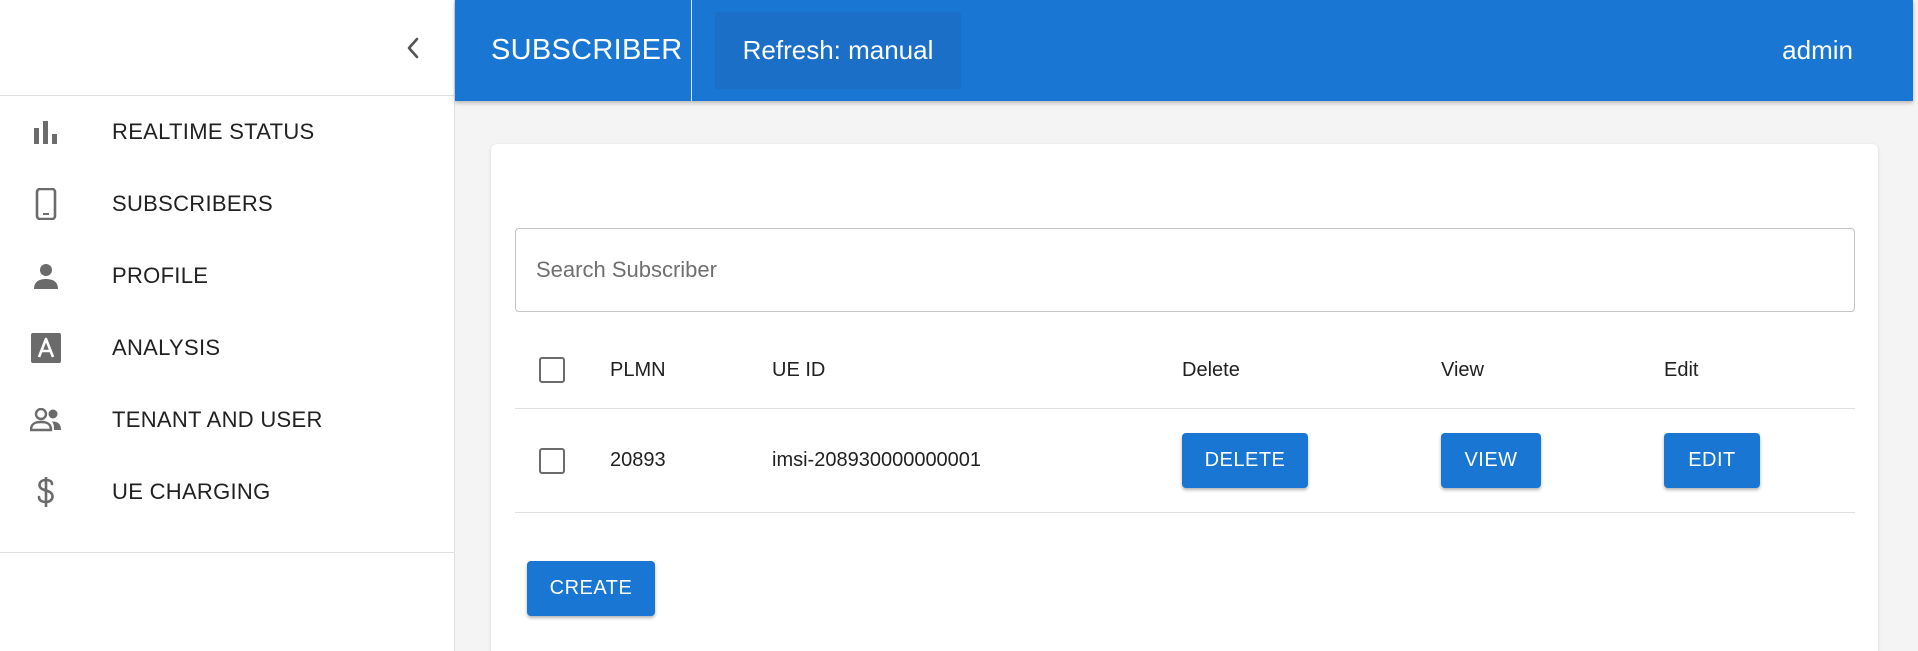 The image size is (1918, 651). I want to click on collapse-sidebar-button, so click(413, 48).